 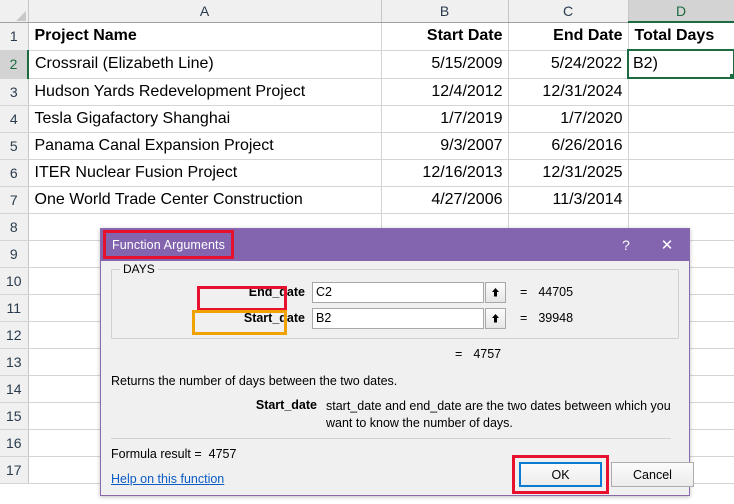 I want to click on cell-c1: End Date, so click(x=568, y=36).